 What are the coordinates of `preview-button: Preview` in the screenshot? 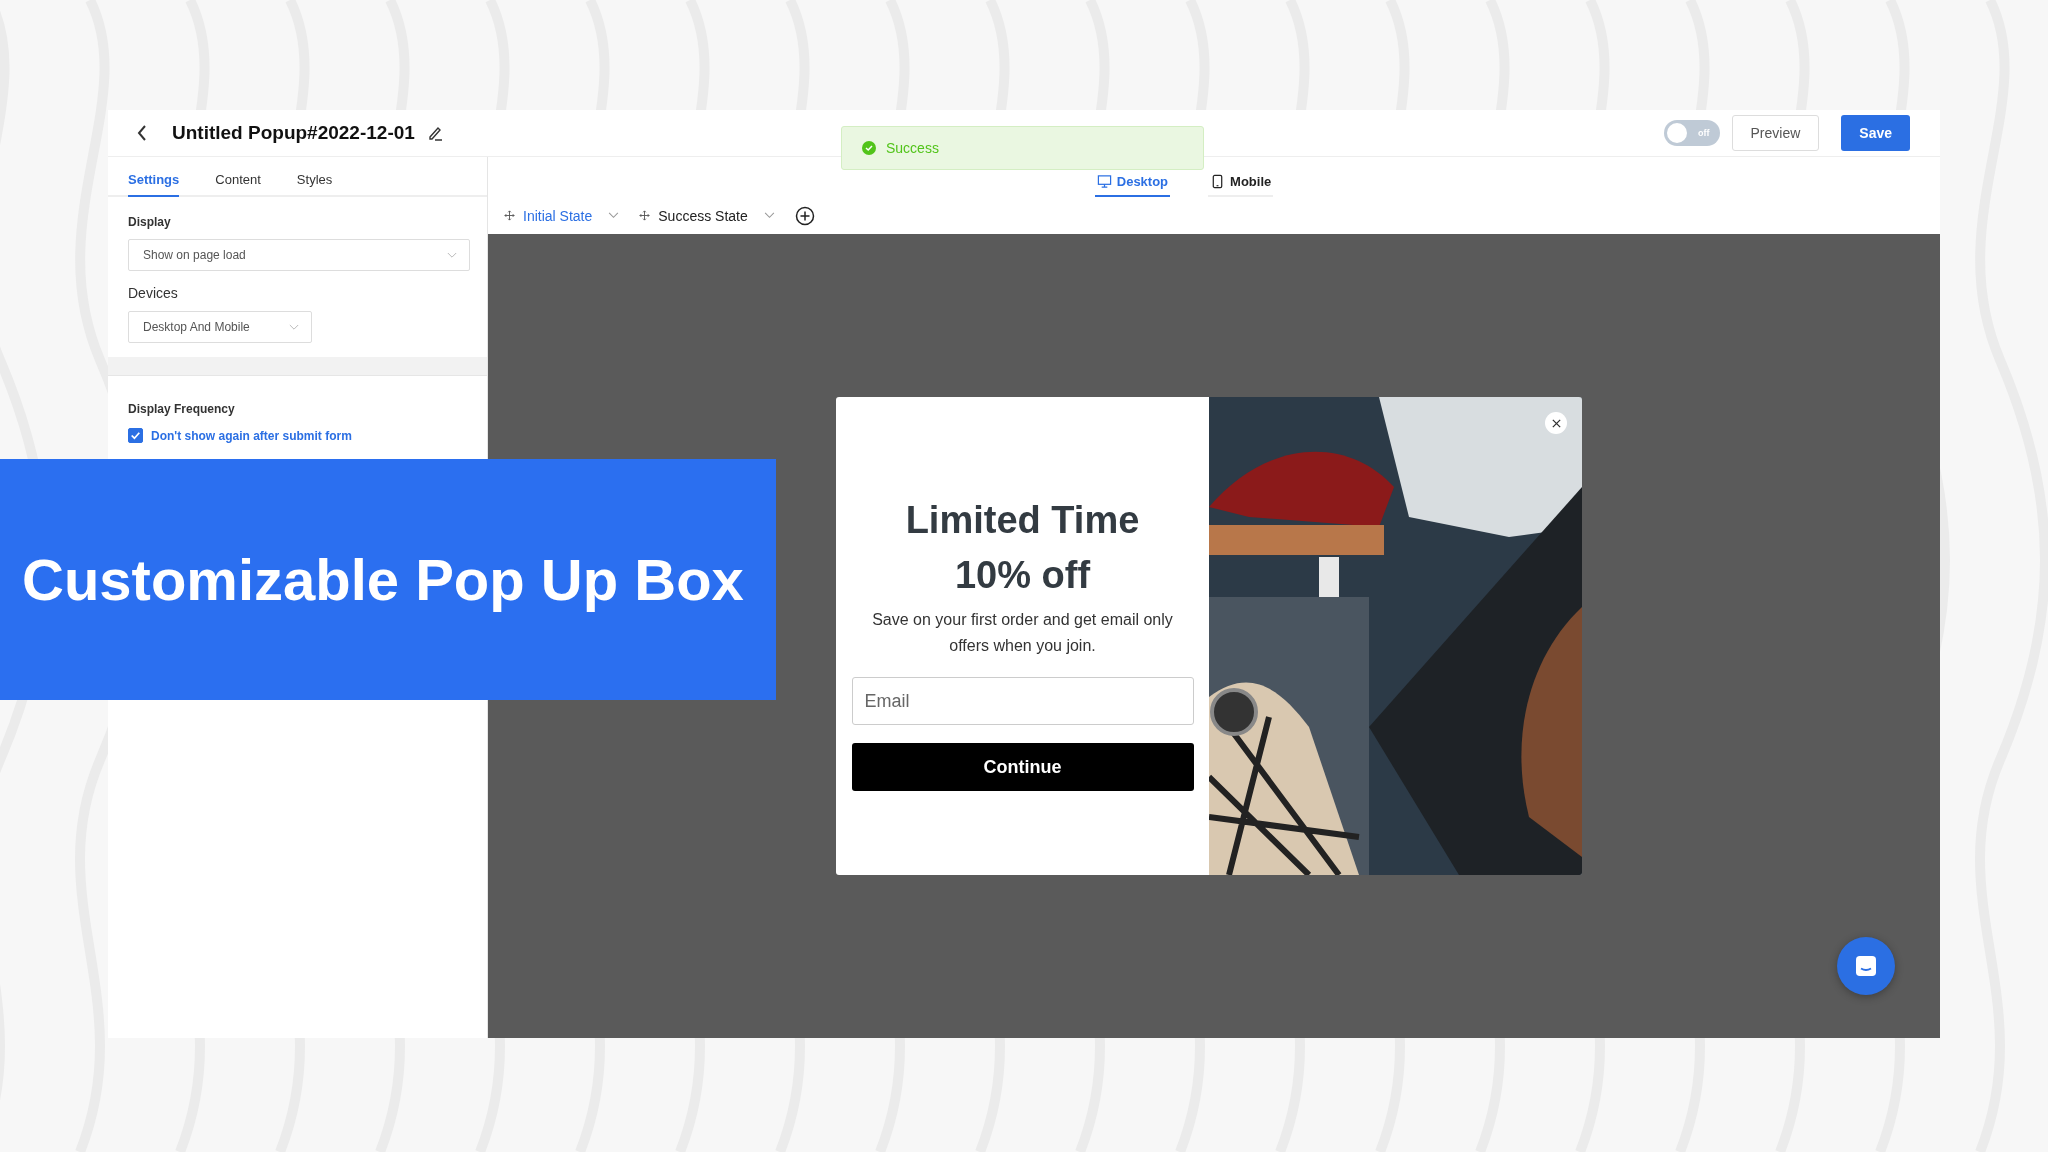 It's located at (1775, 133).